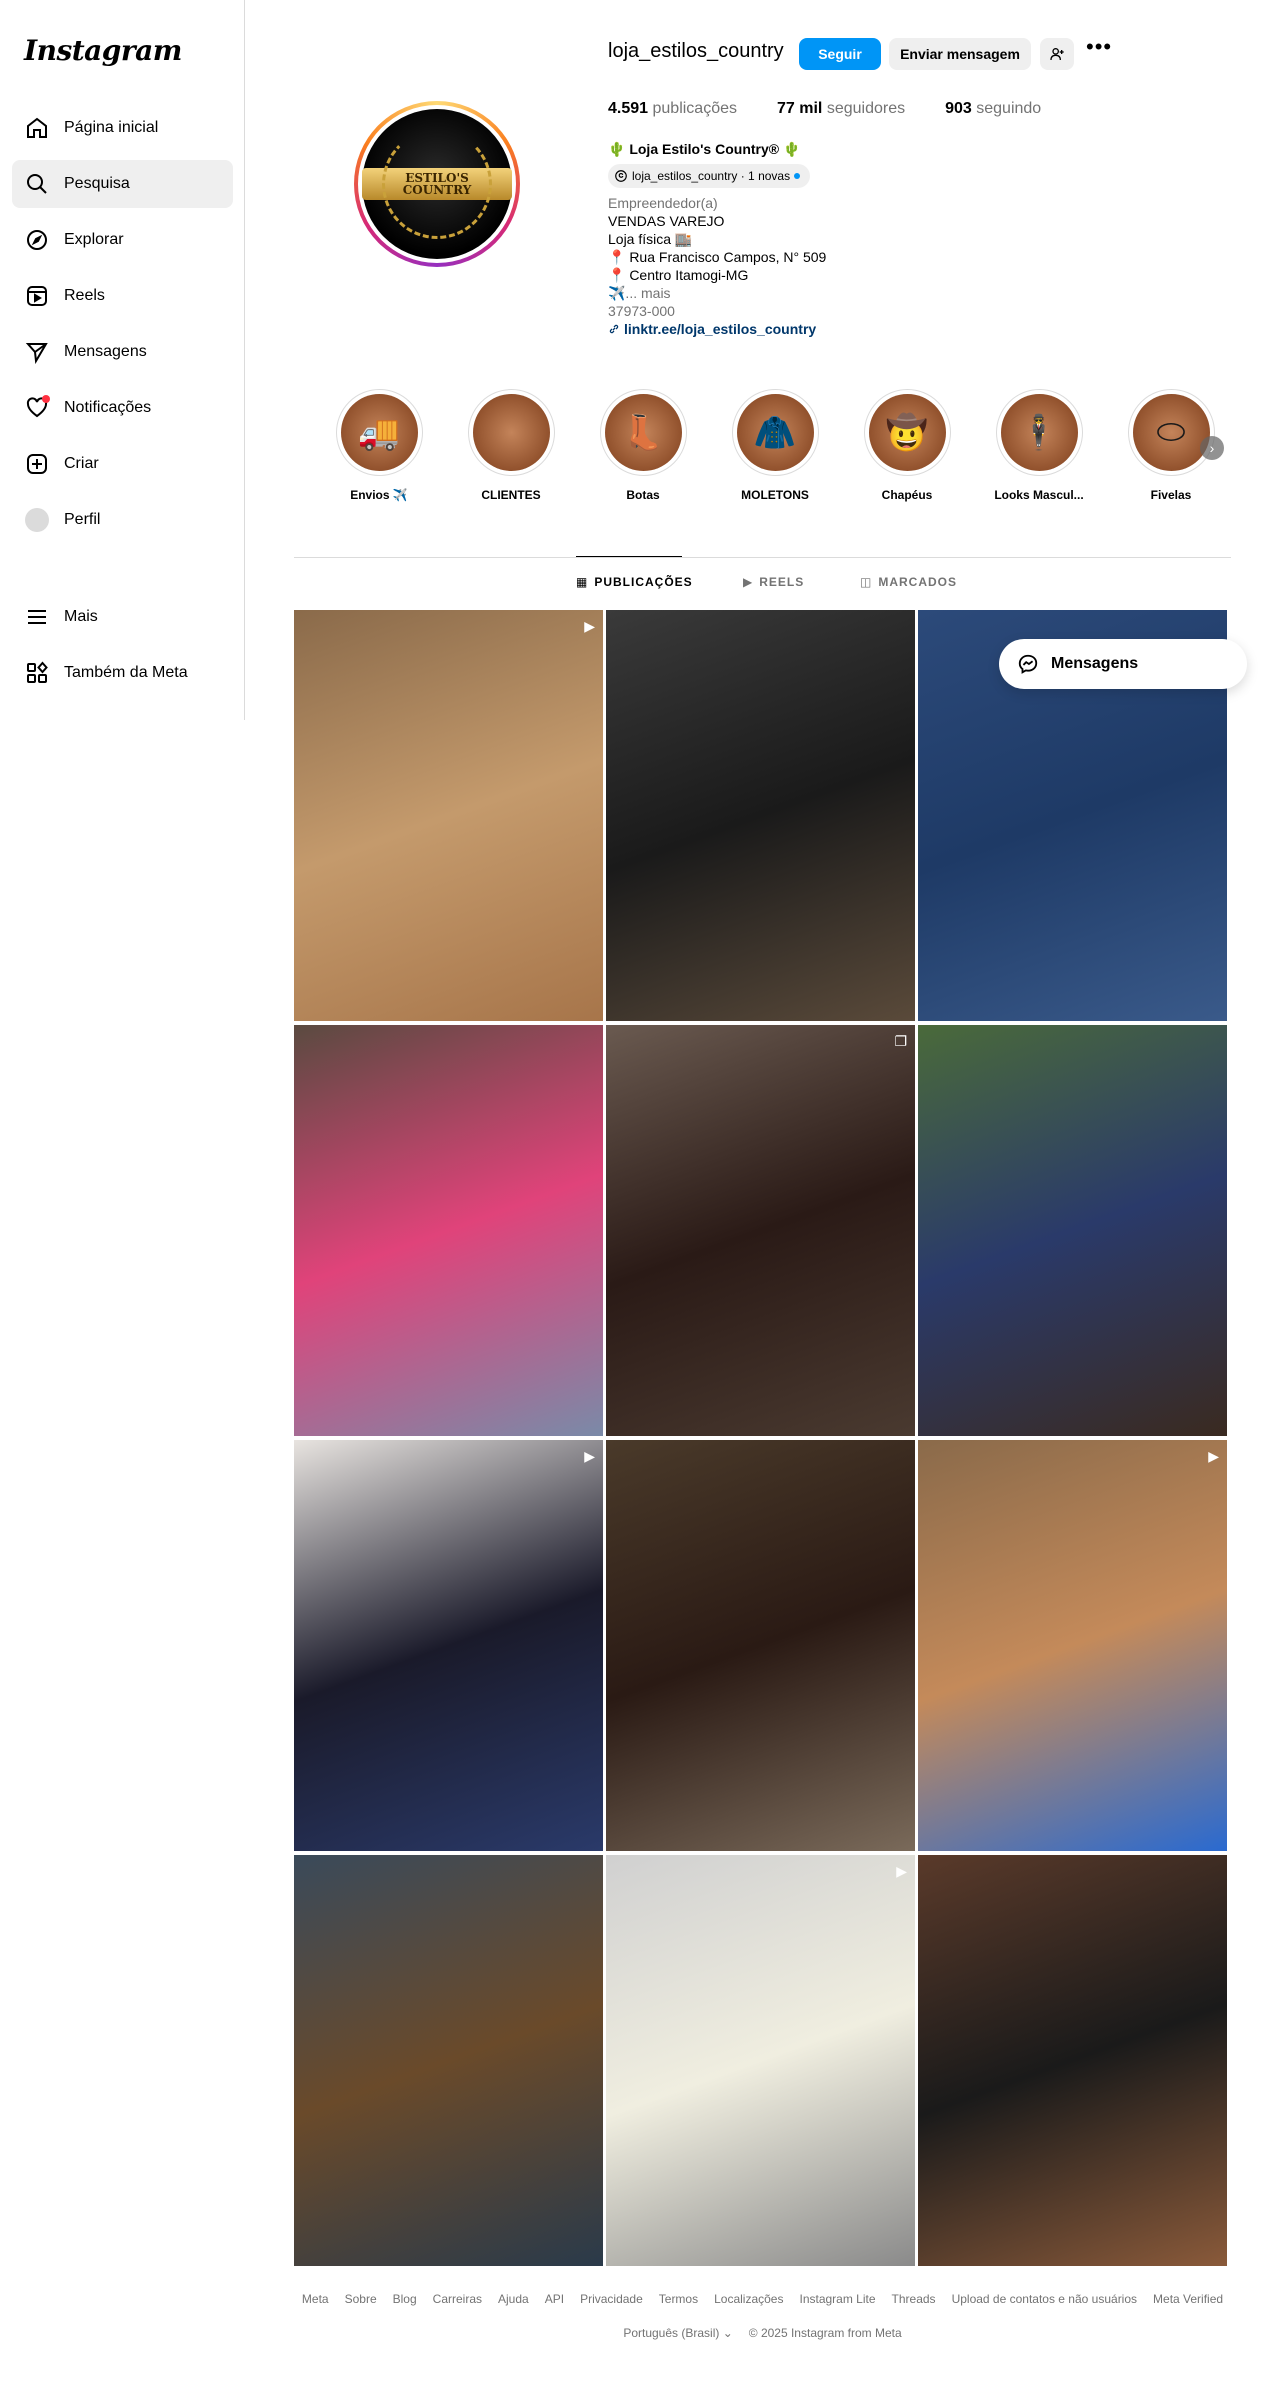  Describe the element at coordinates (993, 109) in the screenshot. I see `following-count: 903 seguindo` at that location.